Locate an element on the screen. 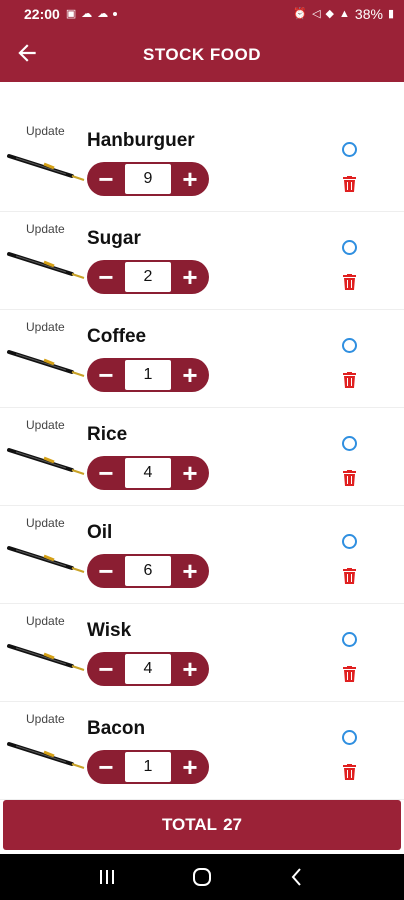 This screenshot has height=900, width=404. quantity-field: 9 is located at coordinates (148, 179).